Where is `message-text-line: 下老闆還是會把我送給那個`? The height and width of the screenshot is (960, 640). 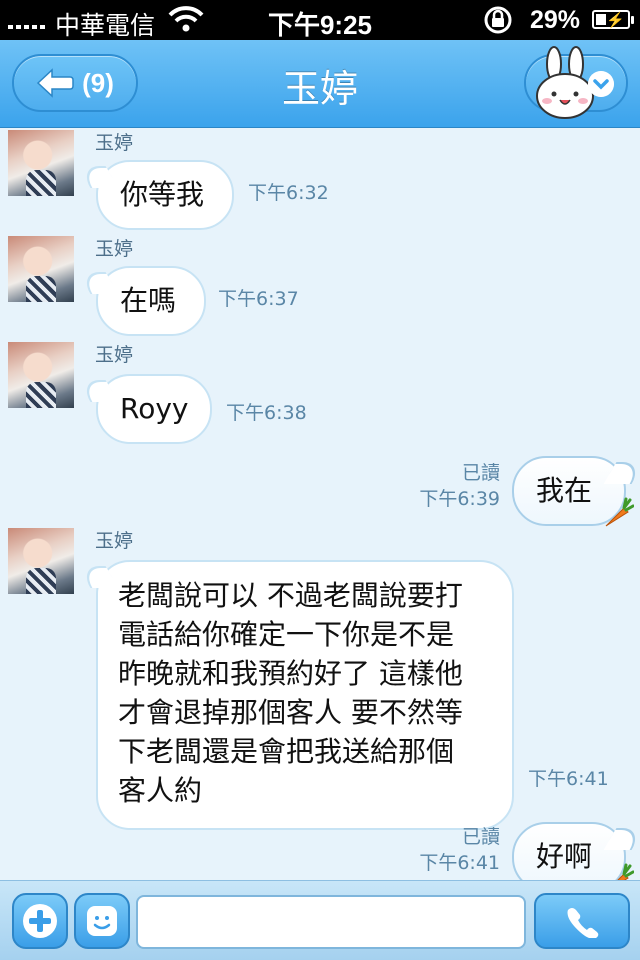 message-text-line: 下老闆還是會把我送給那個 is located at coordinates (286, 751).